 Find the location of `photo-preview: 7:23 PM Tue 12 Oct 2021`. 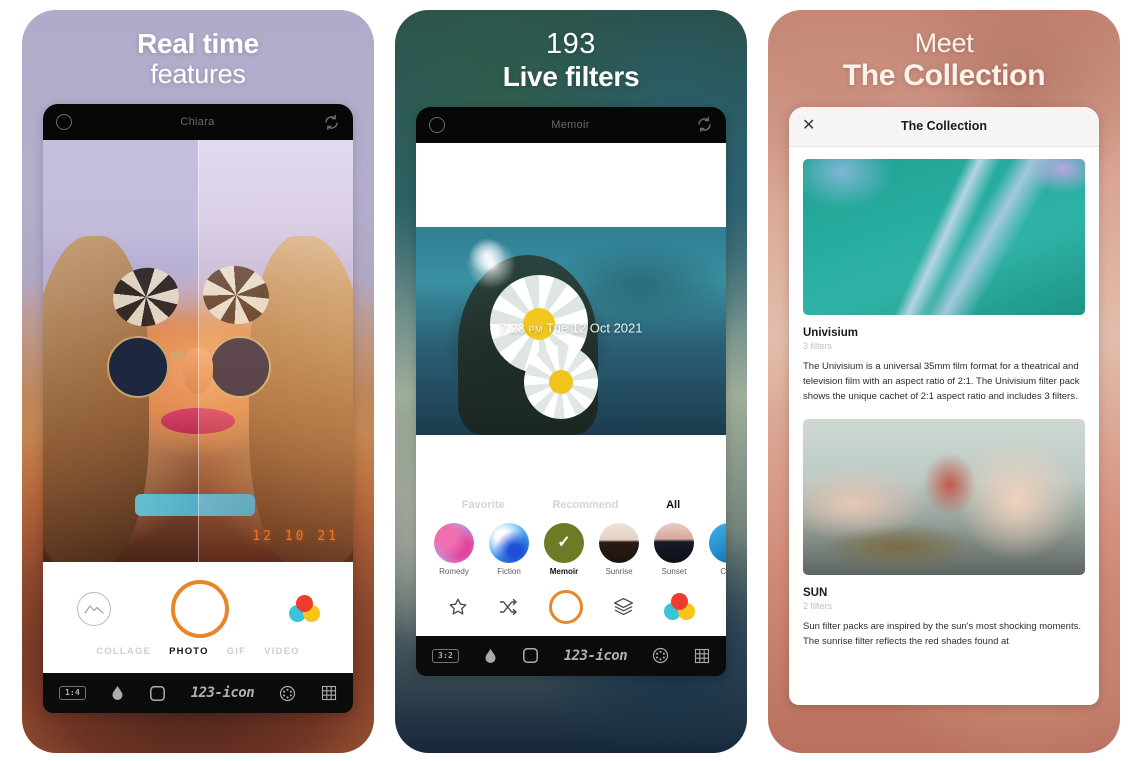

photo-preview: 7:23 PM Tue 12 Oct 2021 is located at coordinates (571, 330).